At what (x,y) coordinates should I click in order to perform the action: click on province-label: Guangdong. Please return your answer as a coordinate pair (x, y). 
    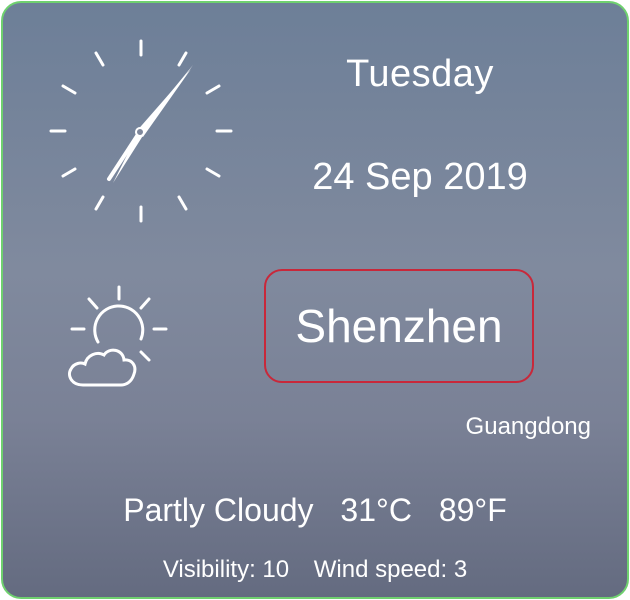
    Looking at the image, I should click on (528, 426).